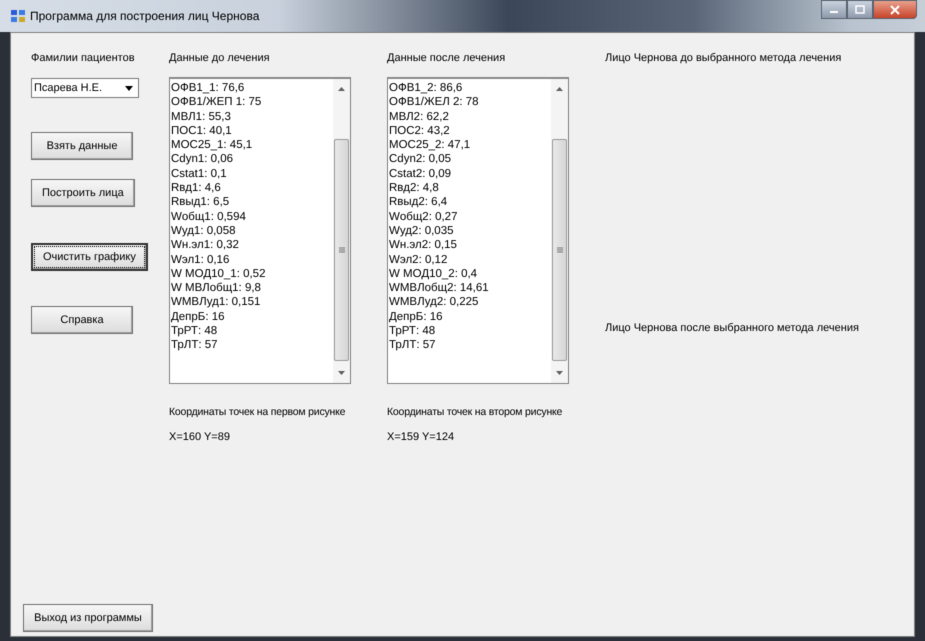 Image resolution: width=925 pixels, height=641 pixels. I want to click on list-item: Wуд1: 0,058, so click(203, 231).